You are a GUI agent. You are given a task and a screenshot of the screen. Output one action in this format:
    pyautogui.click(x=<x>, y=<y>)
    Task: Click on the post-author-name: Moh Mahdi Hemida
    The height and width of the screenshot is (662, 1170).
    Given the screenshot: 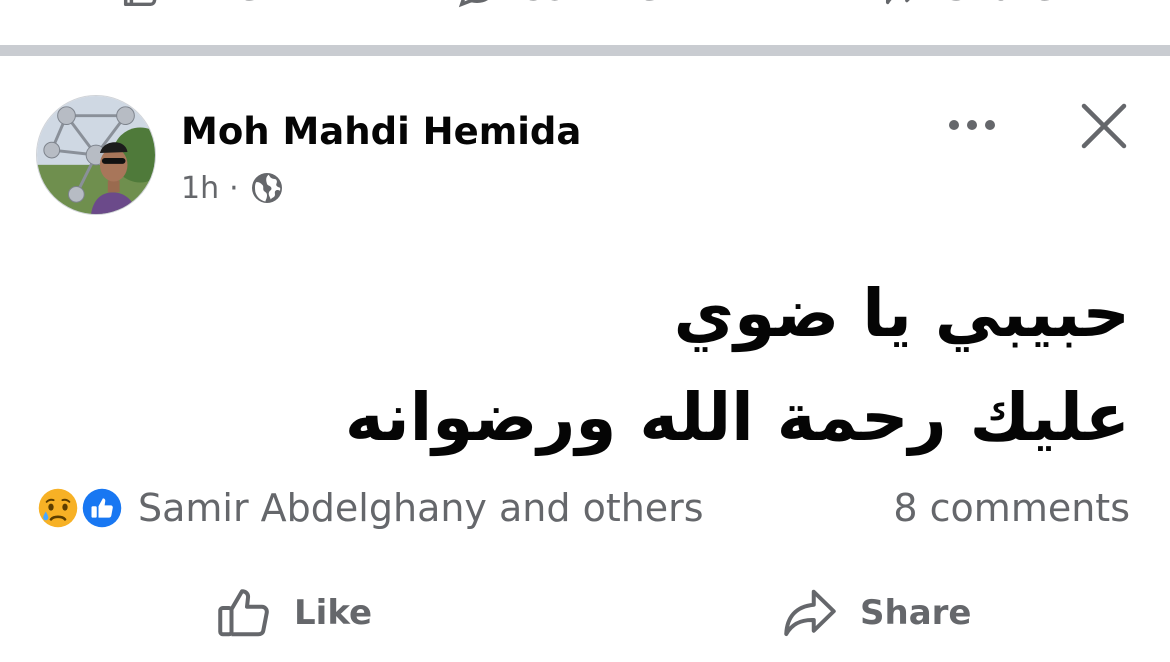 What is the action you would take?
    pyautogui.click(x=381, y=131)
    